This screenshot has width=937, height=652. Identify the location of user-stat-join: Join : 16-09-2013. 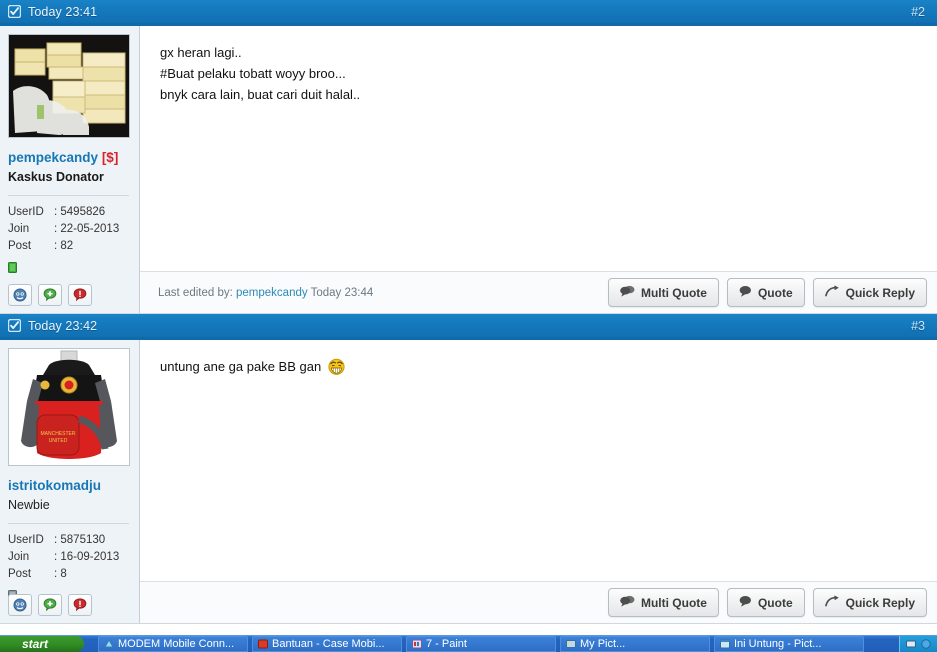
(69, 557).